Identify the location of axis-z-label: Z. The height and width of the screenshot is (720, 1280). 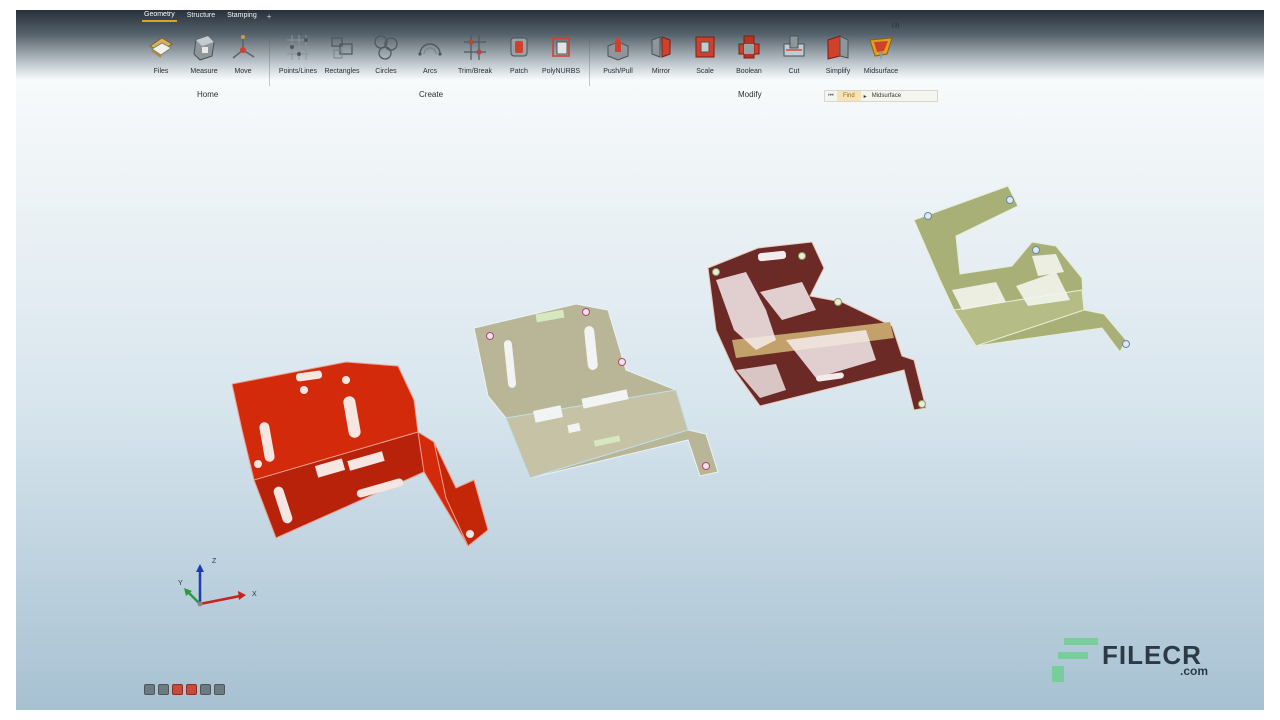
(214, 561).